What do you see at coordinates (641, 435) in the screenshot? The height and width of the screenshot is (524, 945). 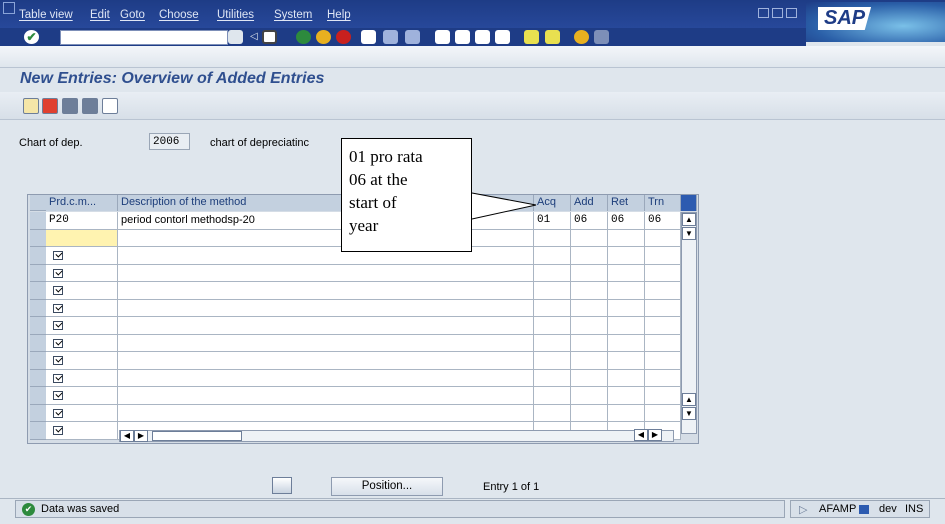 I see `column-scroll-left-icon: ◀` at bounding box center [641, 435].